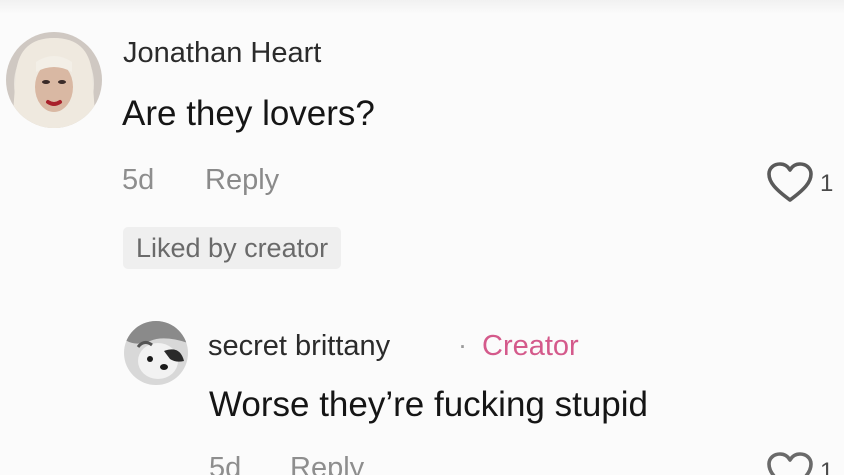 This screenshot has height=475, width=844. I want to click on cropped-previous-content, so click(422, 7).